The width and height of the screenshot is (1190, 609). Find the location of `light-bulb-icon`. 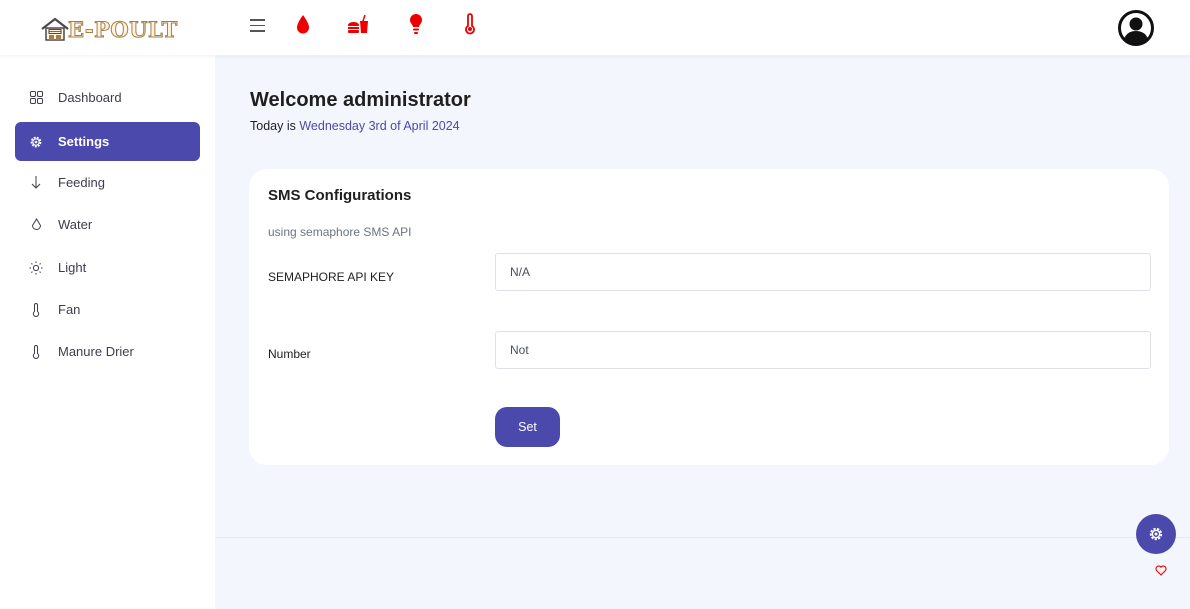

light-bulb-icon is located at coordinates (416, 24).